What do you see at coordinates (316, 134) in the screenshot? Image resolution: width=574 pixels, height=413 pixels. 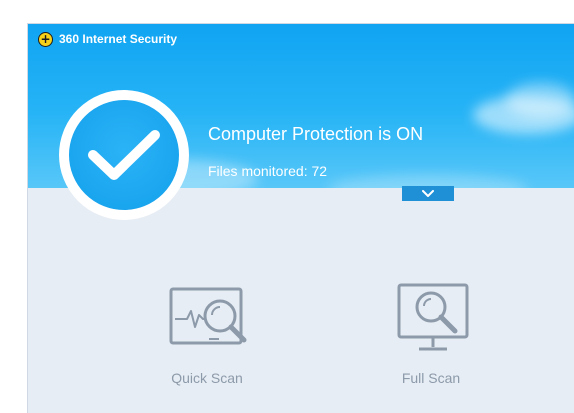 I see `protection-status-title: Computer Protection is ON` at bounding box center [316, 134].